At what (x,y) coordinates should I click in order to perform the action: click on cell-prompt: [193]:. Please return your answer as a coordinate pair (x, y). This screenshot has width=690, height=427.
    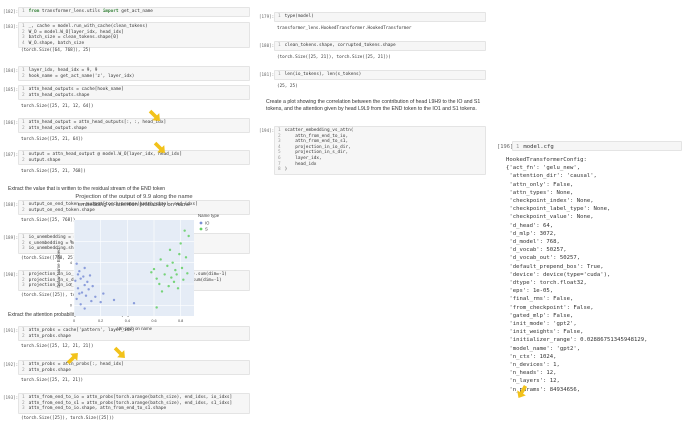
    Looking at the image, I should click on (11, 397).